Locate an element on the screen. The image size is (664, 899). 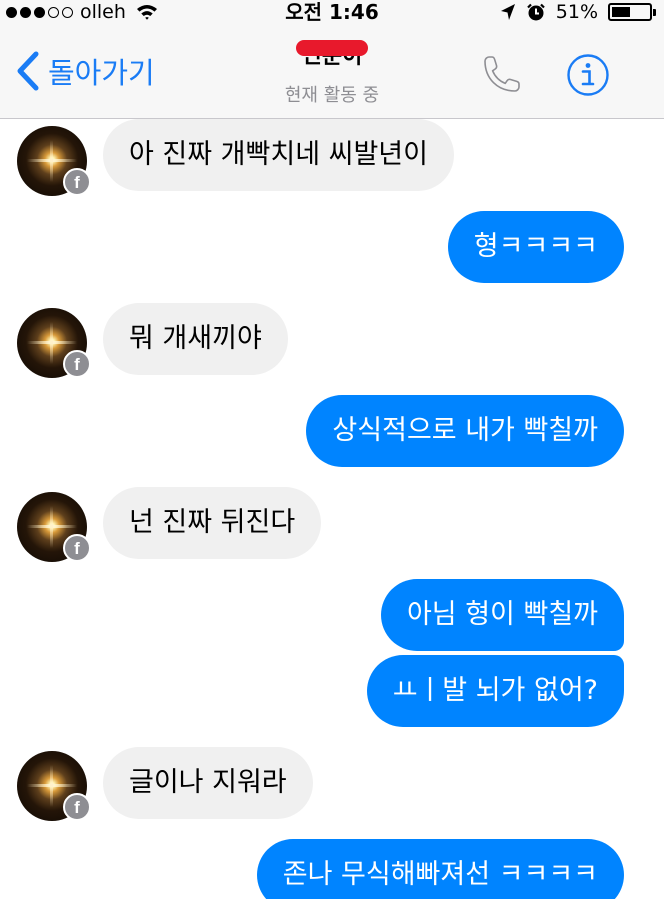
incoming-message-bubble: 뭐 개새끼야 is located at coordinates (195, 339).